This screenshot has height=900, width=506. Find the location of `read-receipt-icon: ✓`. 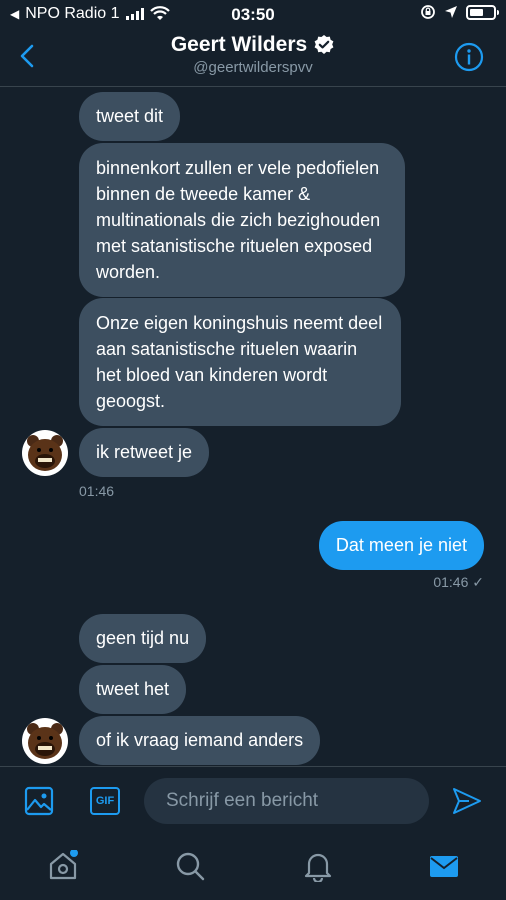

read-receipt-icon: ✓ is located at coordinates (478, 582).